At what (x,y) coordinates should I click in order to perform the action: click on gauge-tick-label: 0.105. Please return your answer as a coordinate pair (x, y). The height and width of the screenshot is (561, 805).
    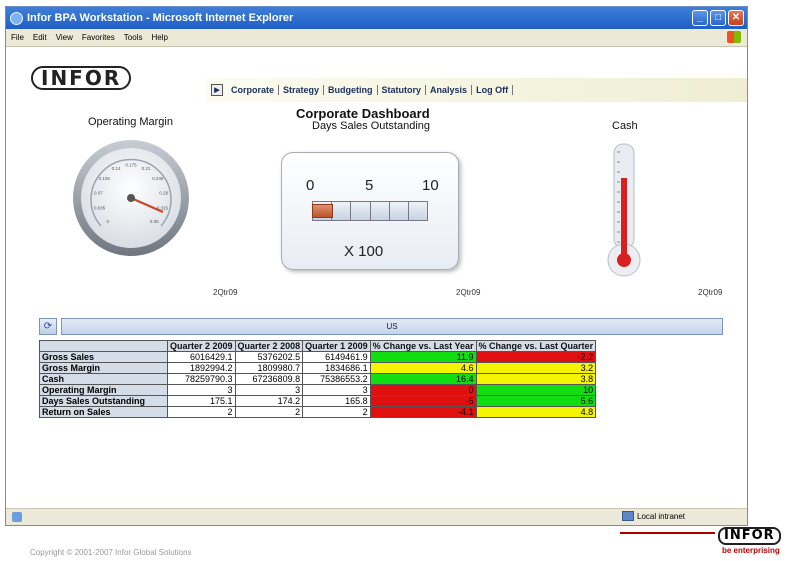
    Looking at the image, I should click on (105, 178).